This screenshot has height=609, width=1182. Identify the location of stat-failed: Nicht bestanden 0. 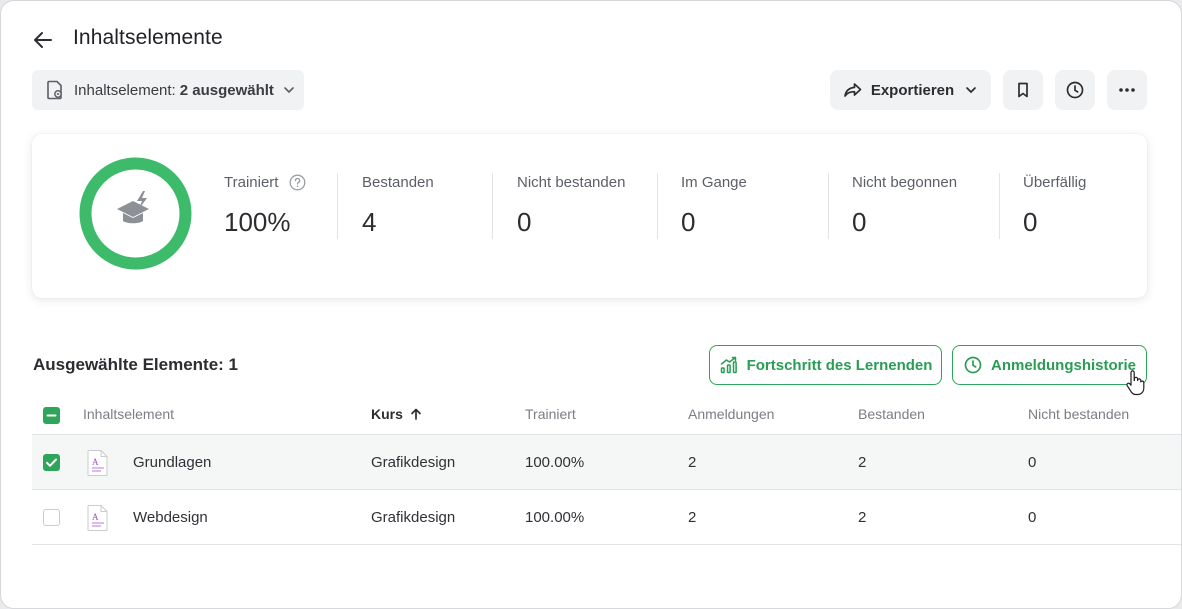
(571, 206).